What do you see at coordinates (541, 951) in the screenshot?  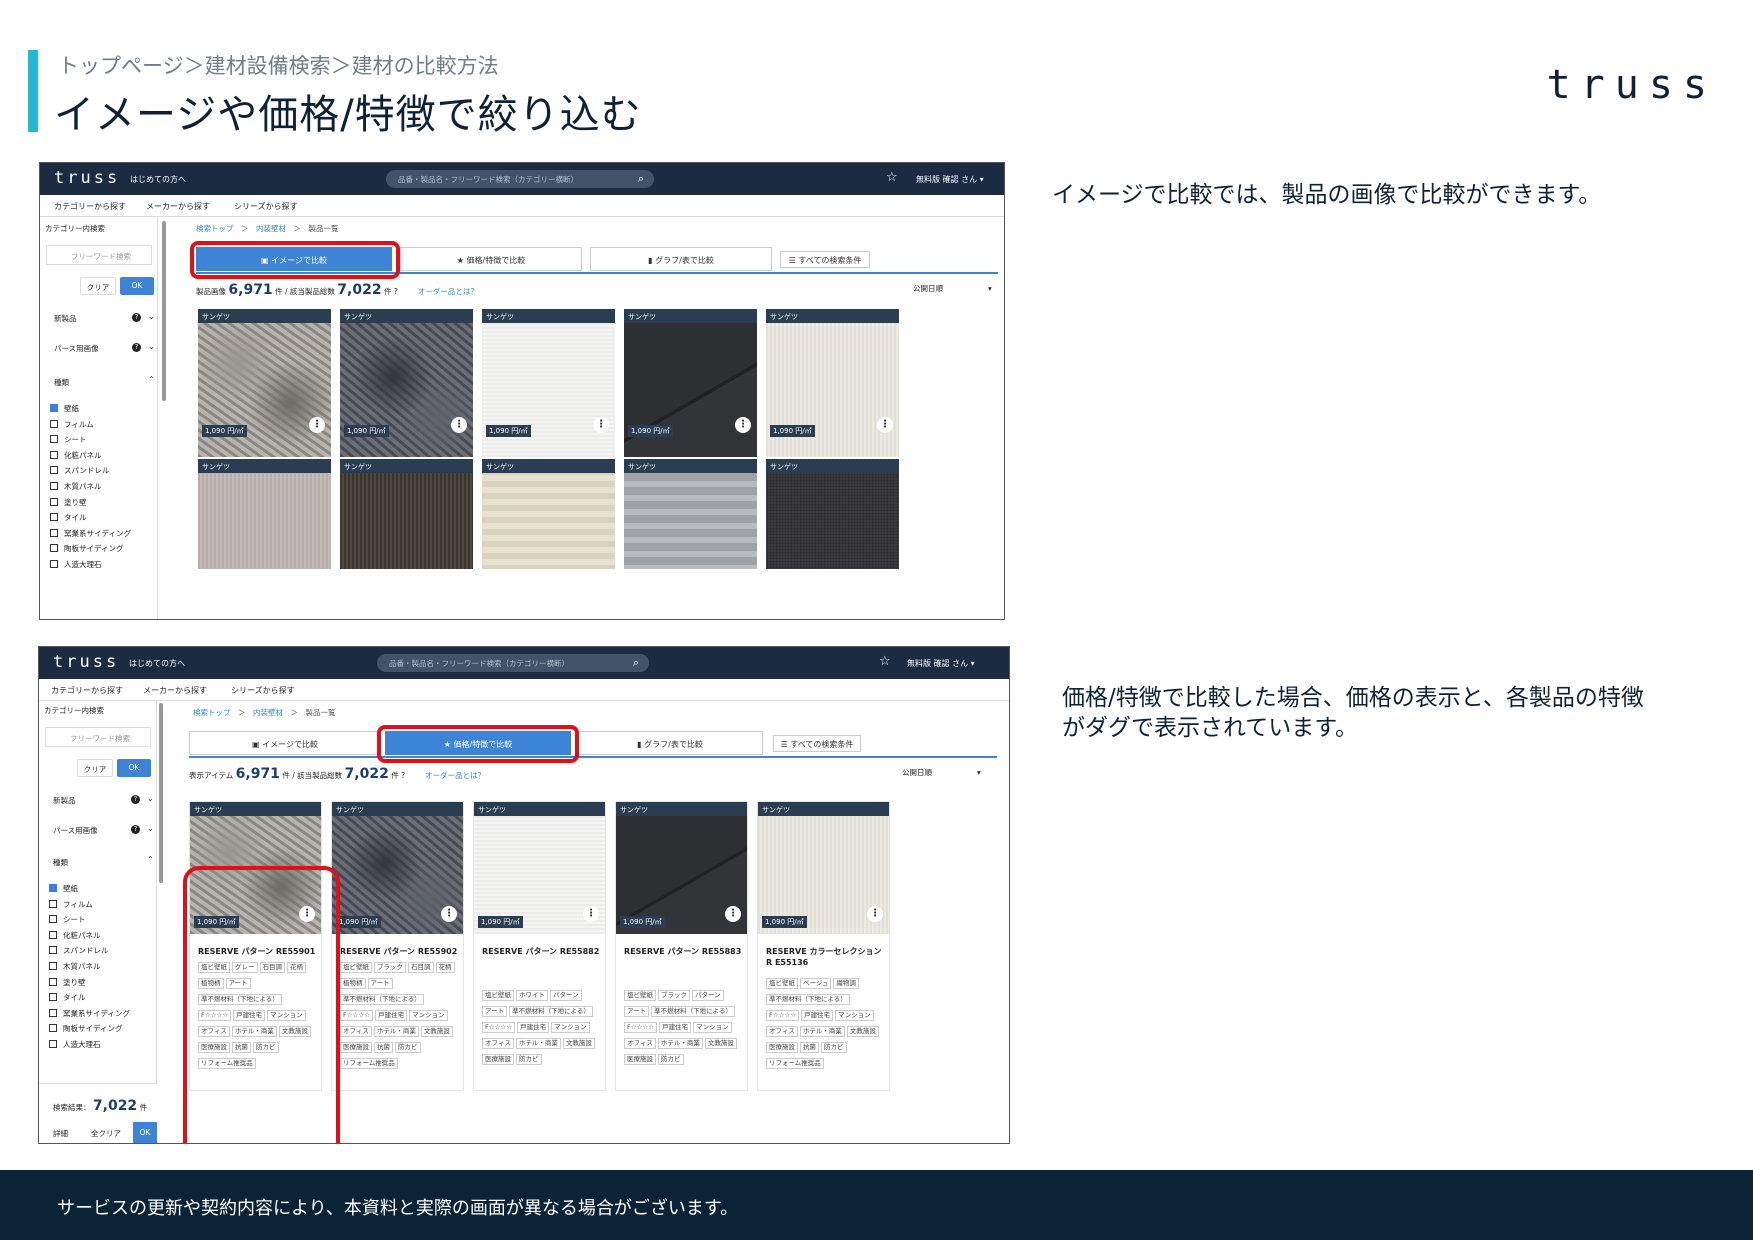 I see `product-name: RESERVE パターン RE55882` at bounding box center [541, 951].